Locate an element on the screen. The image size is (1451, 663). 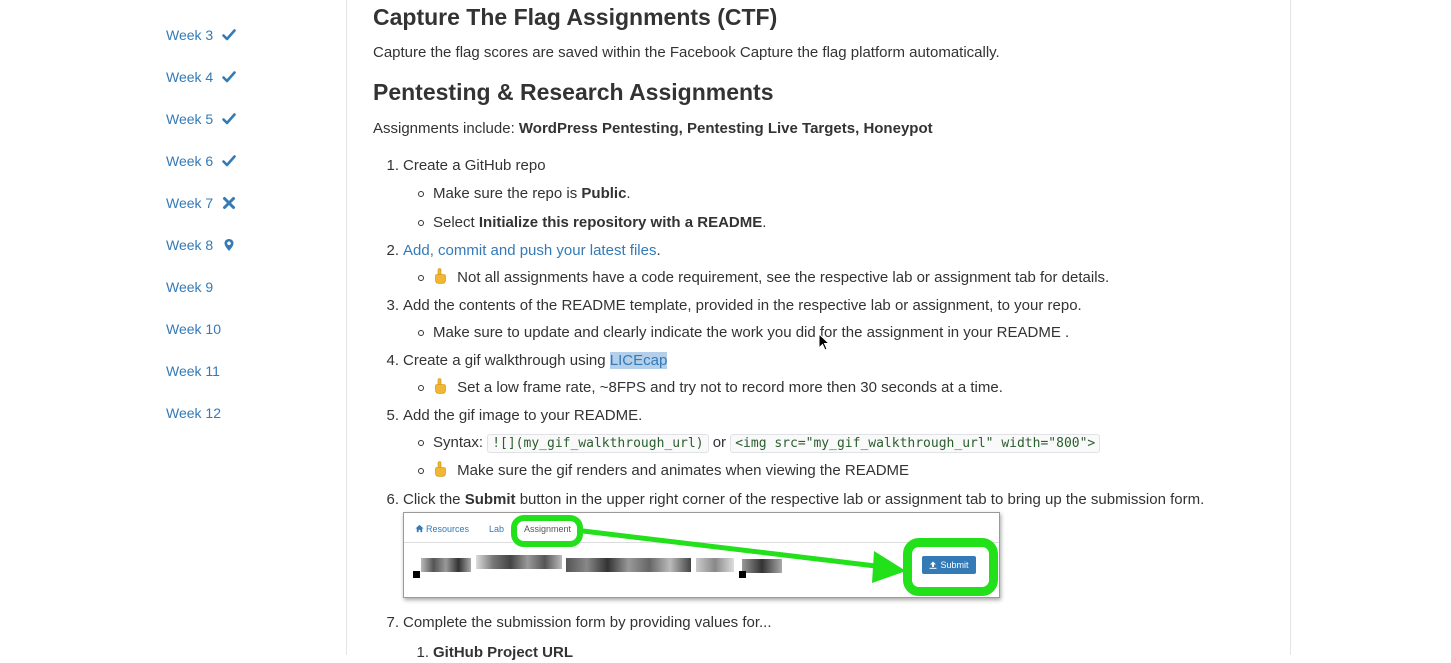
sidebar-item-label: Week 8 is located at coordinates (190, 245).